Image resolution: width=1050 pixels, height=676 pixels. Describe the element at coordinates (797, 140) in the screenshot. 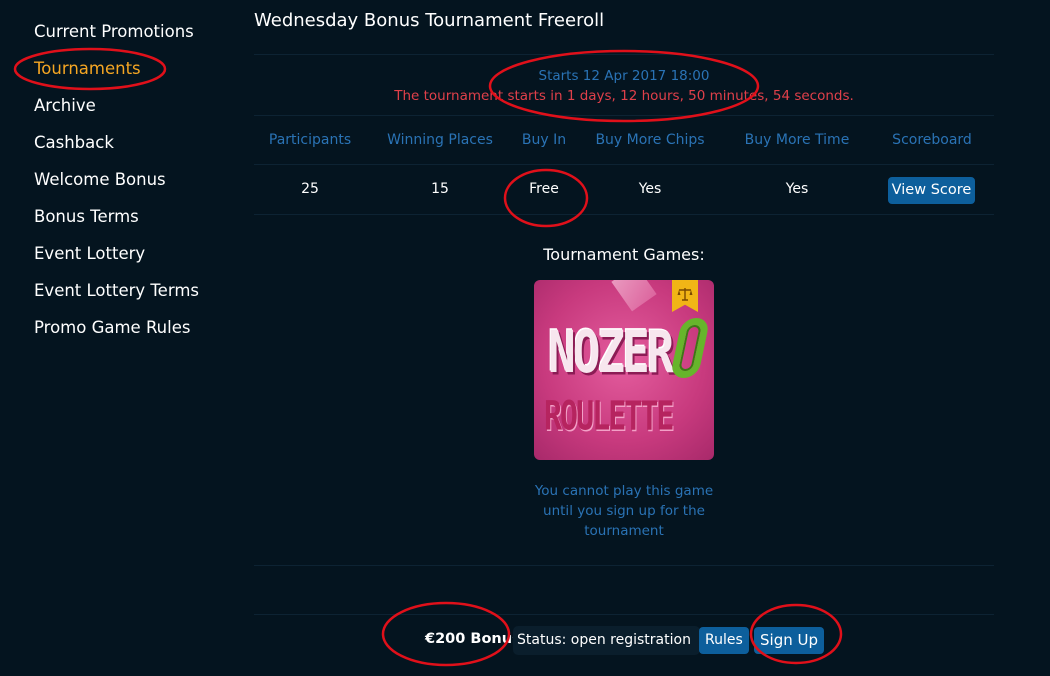

I see `header-buy-more-time: Buy More Time` at that location.